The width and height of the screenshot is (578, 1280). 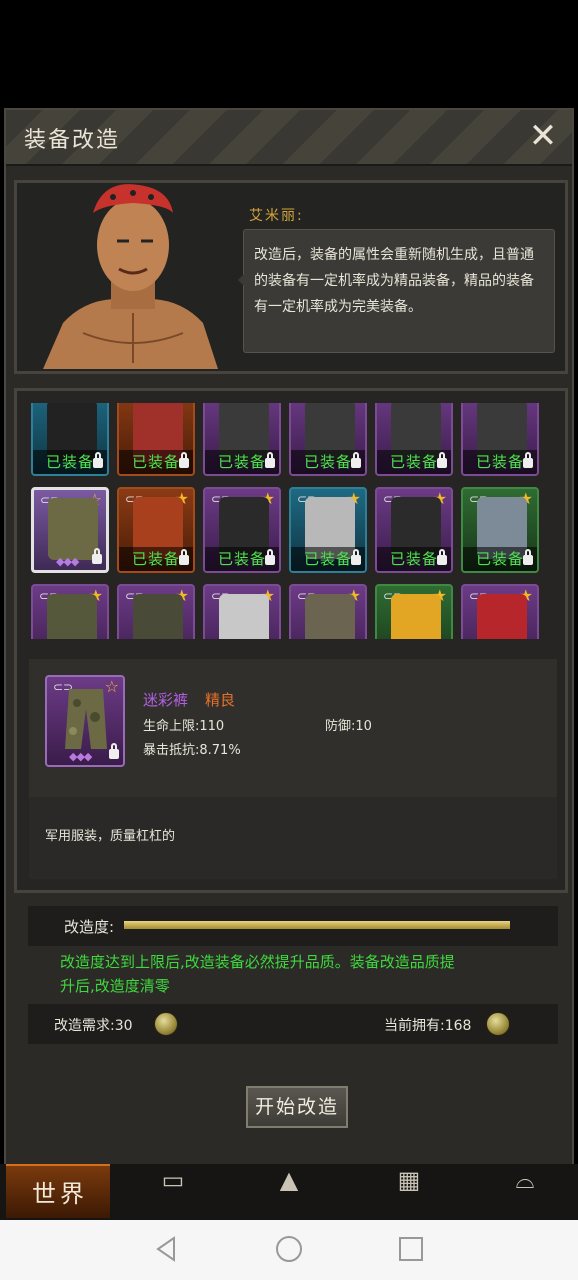 What do you see at coordinates (72, 140) in the screenshot?
I see `dialog-title: 装备改造` at bounding box center [72, 140].